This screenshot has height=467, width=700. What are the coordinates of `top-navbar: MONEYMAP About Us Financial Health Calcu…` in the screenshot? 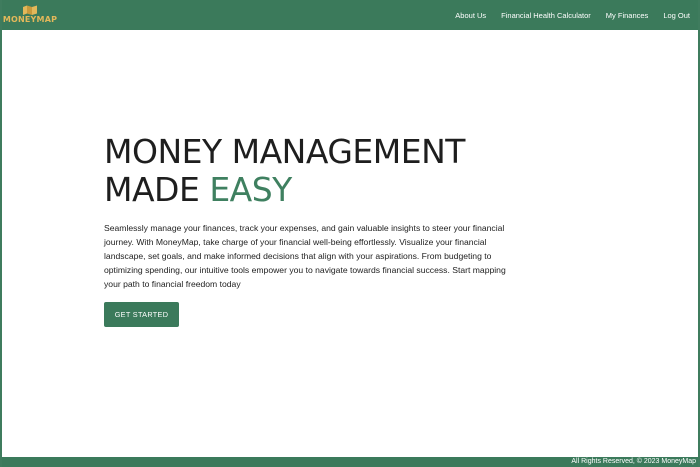 It's located at (350, 15).